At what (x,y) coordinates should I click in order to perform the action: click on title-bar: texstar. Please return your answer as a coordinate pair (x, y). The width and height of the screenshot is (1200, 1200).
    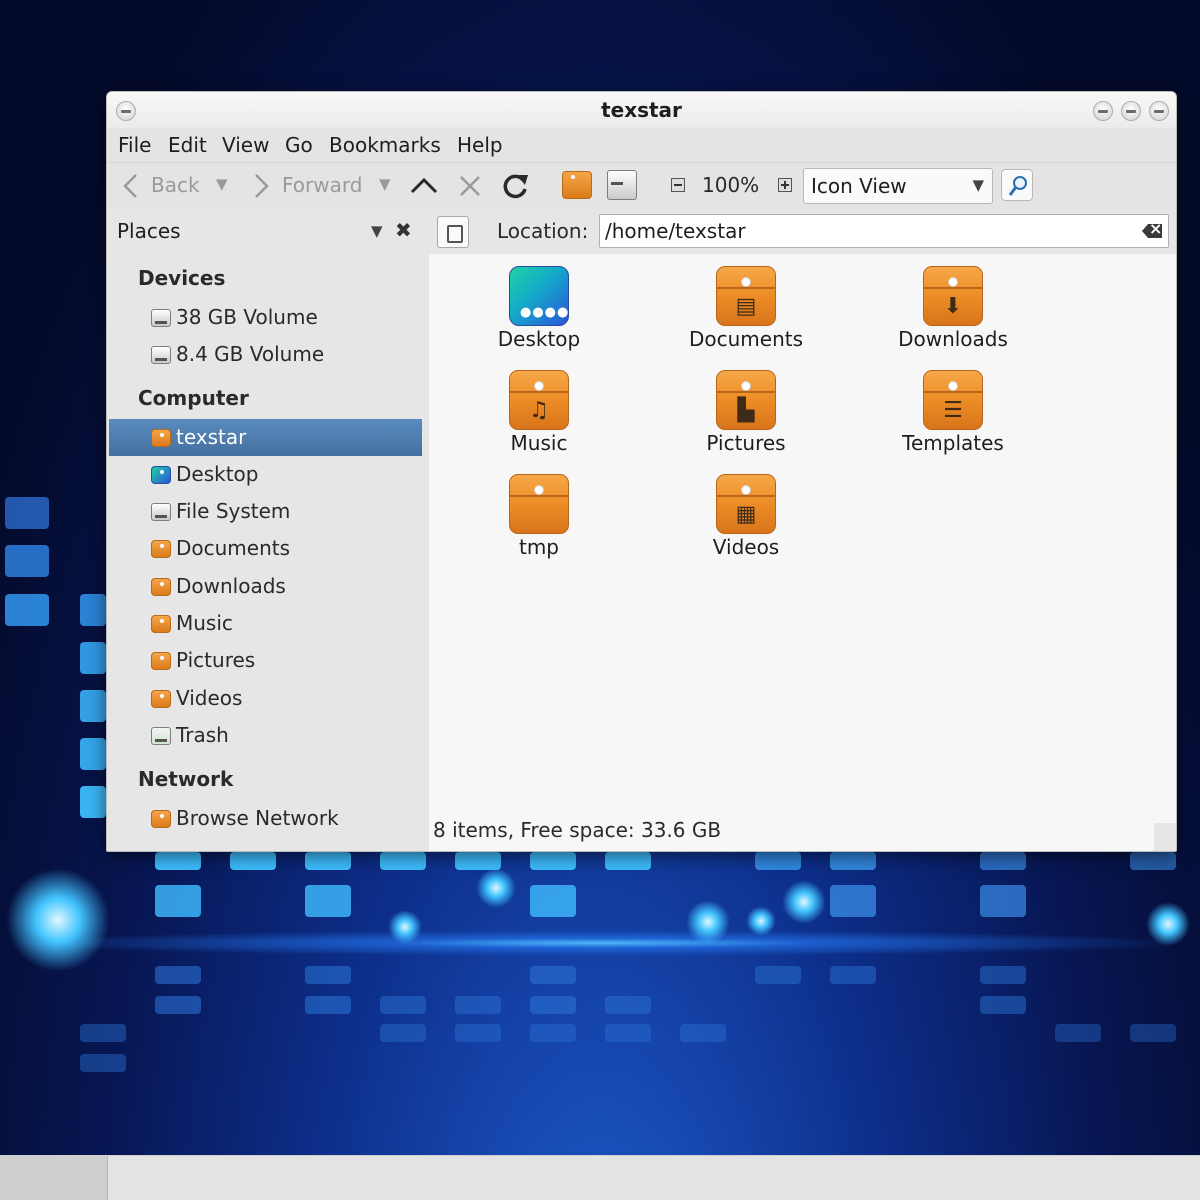
    Looking at the image, I should click on (641, 110).